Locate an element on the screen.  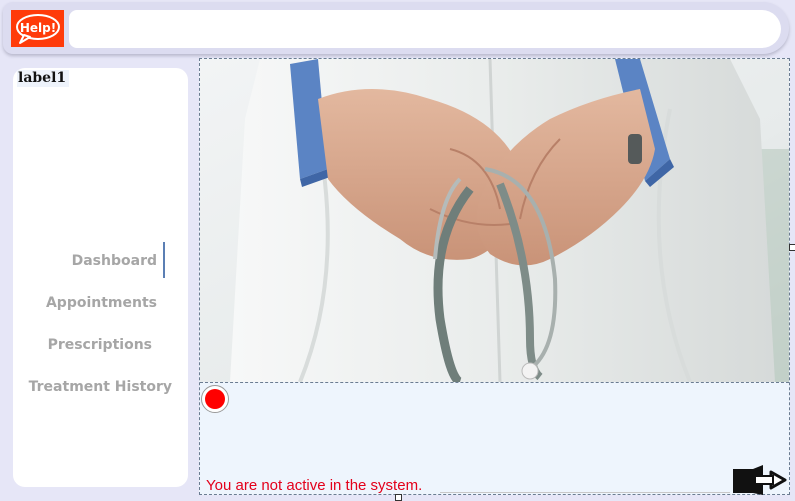
status-underline is located at coordinates (585, 492).